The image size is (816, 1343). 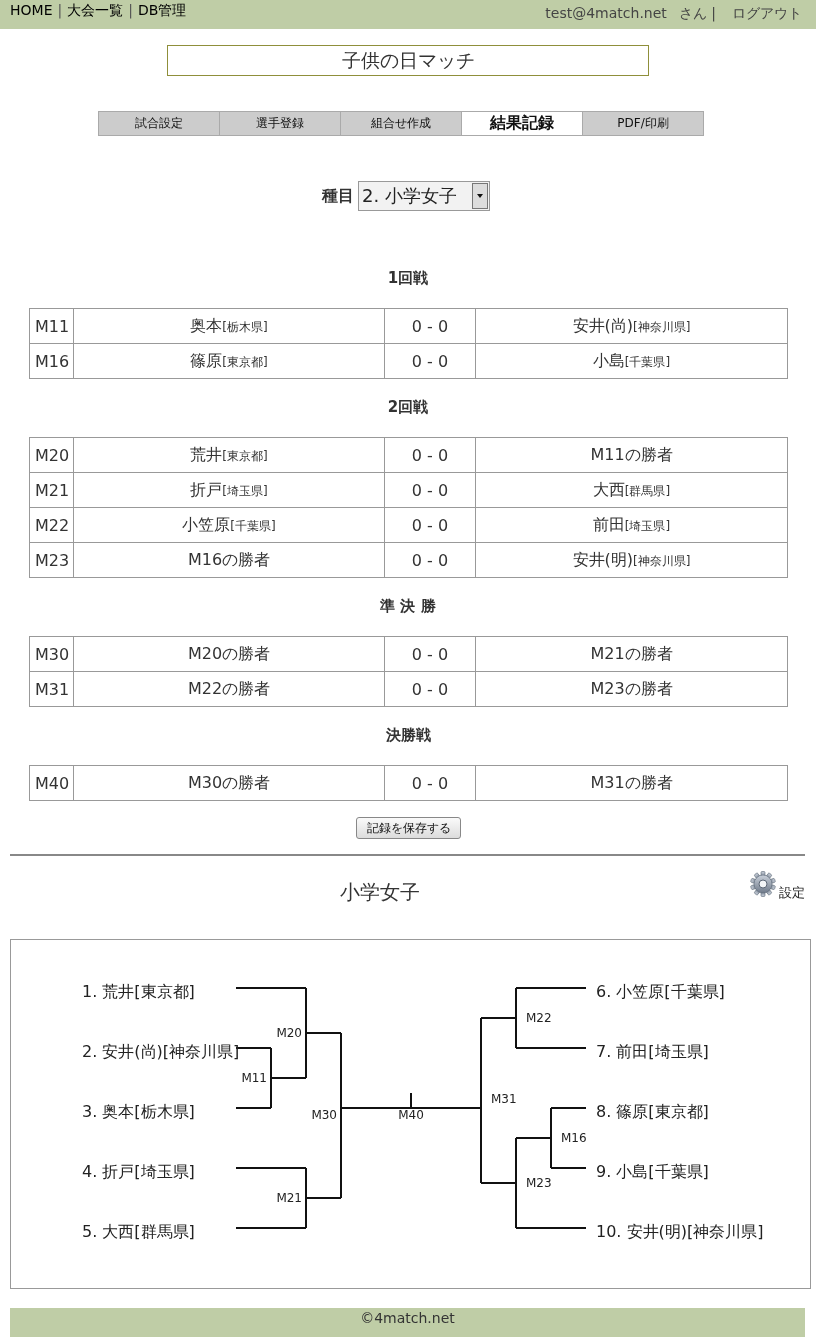 What do you see at coordinates (229, 689) in the screenshot?
I see `table-cell: M22の勝者` at bounding box center [229, 689].